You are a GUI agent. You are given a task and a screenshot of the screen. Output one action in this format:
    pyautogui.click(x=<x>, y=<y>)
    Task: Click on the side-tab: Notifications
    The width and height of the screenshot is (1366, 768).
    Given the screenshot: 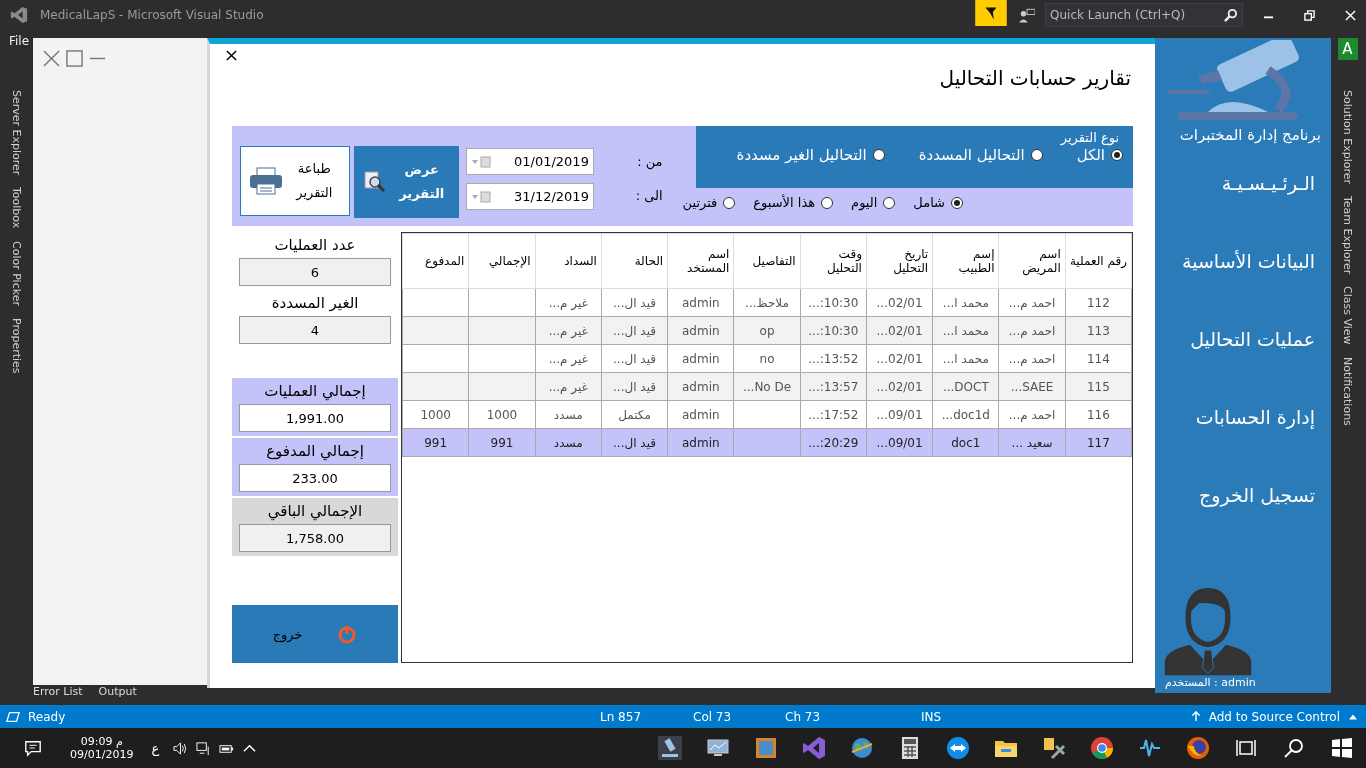 What is the action you would take?
    pyautogui.click(x=1347, y=391)
    